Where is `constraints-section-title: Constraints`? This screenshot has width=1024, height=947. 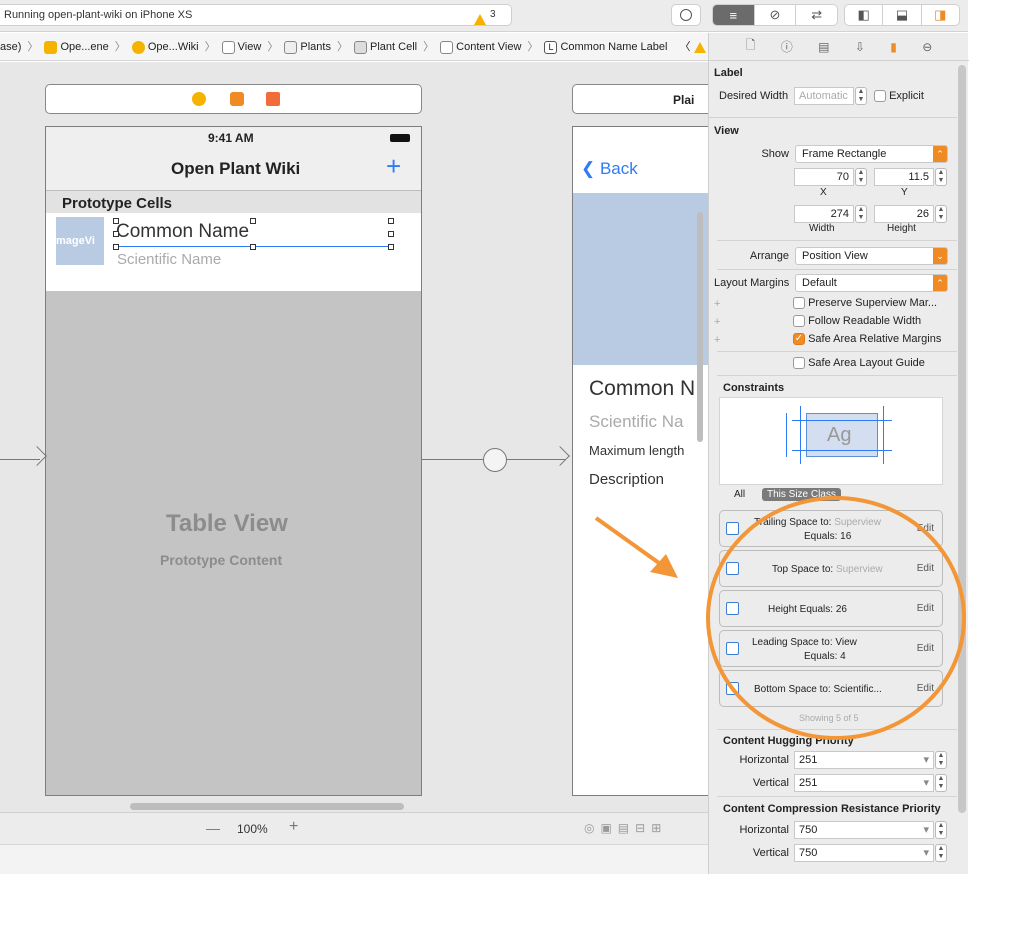 constraints-section-title: Constraints is located at coordinates (754, 388).